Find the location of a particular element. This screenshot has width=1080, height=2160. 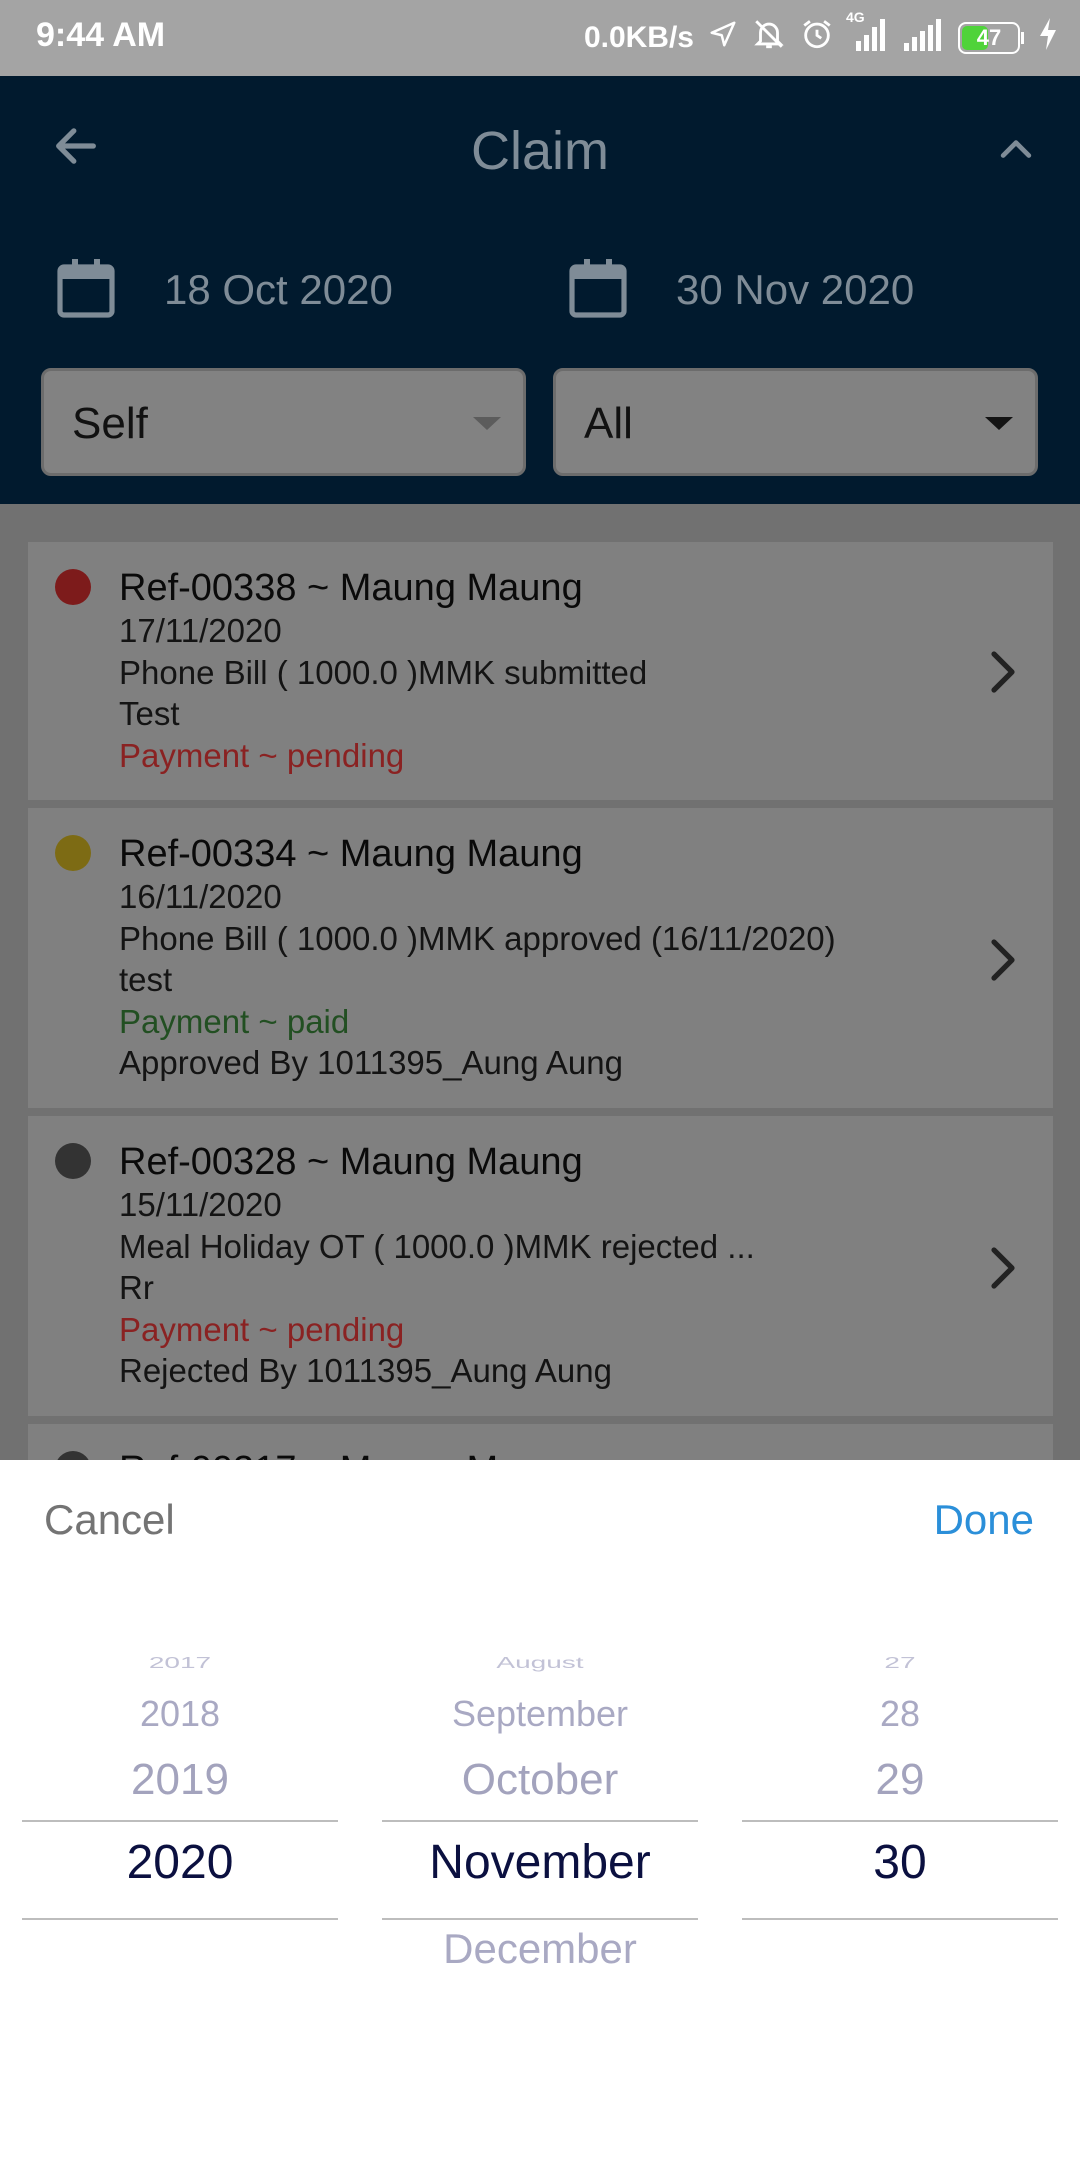

type-dropdown-value: Self is located at coordinates (110, 423).